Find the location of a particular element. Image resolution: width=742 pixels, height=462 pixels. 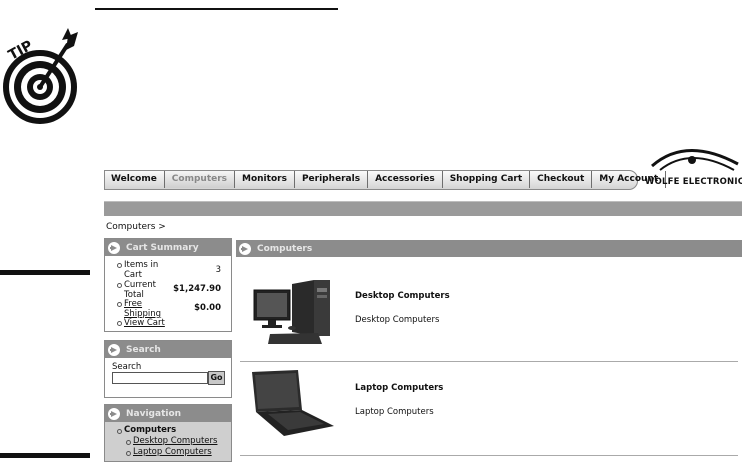

current-total-label: Current Total is located at coordinates (140, 290).